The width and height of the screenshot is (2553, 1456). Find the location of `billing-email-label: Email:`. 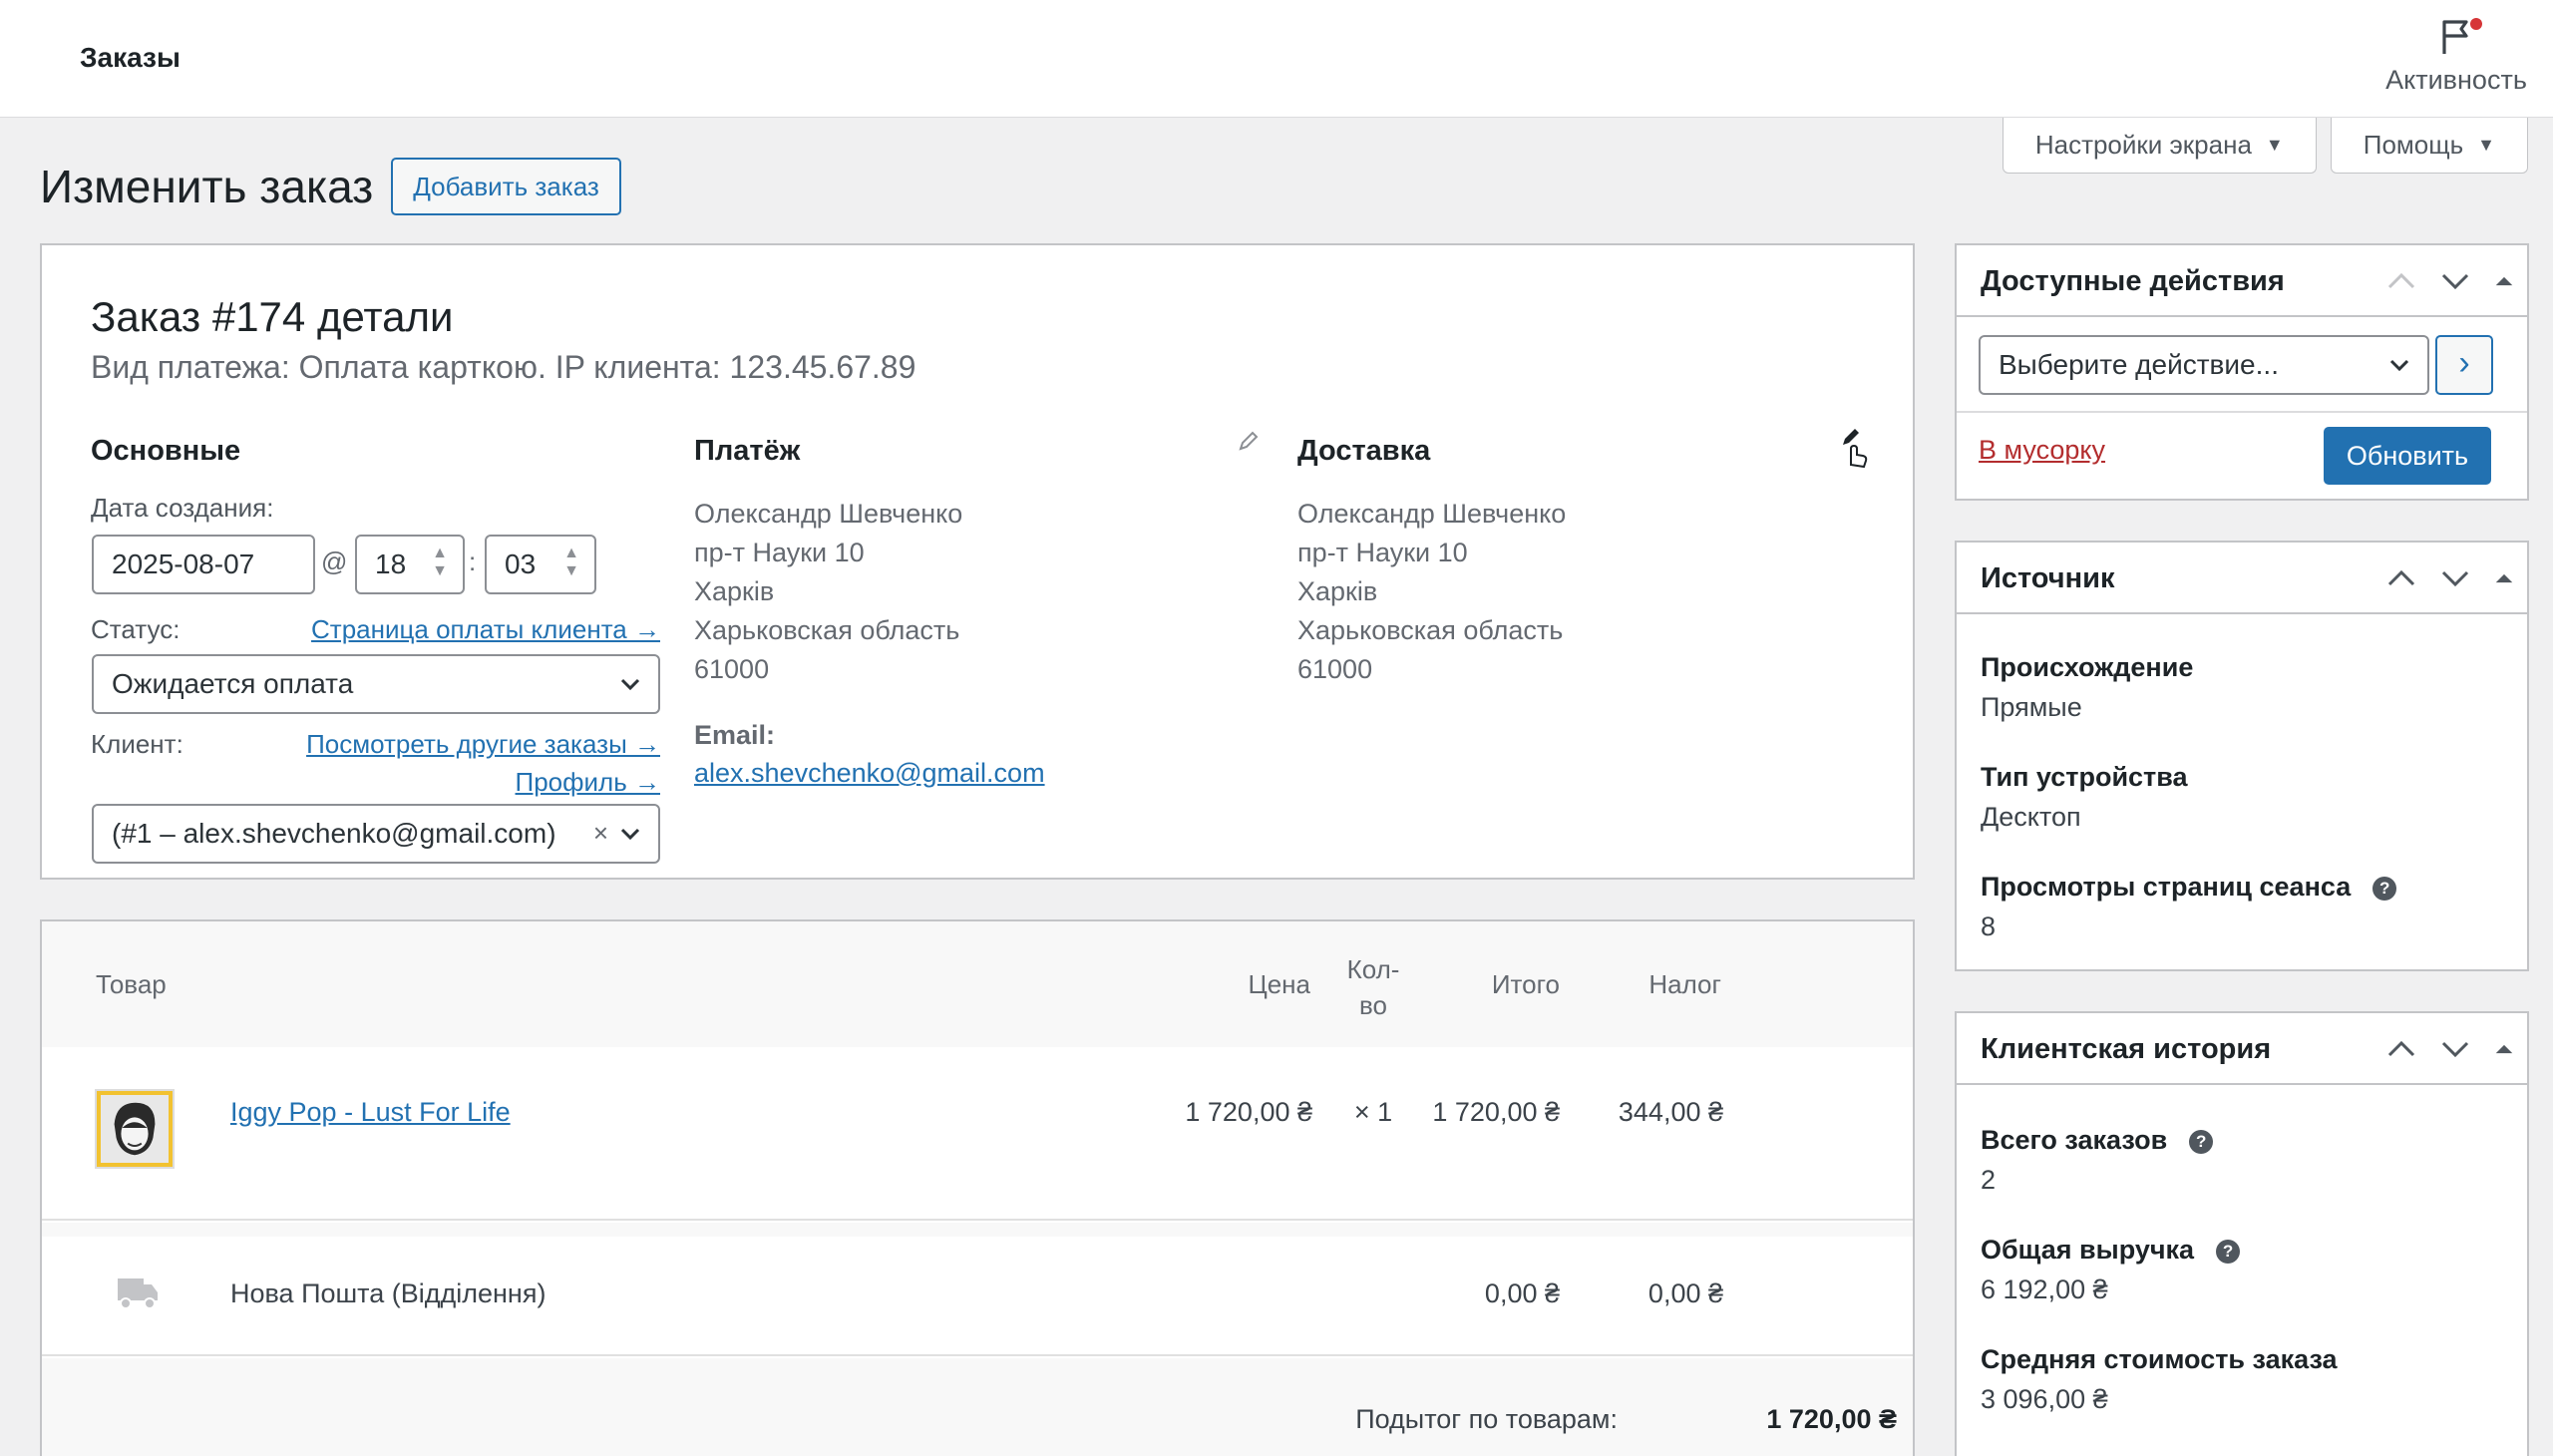

billing-email-label: Email: is located at coordinates (735, 735).